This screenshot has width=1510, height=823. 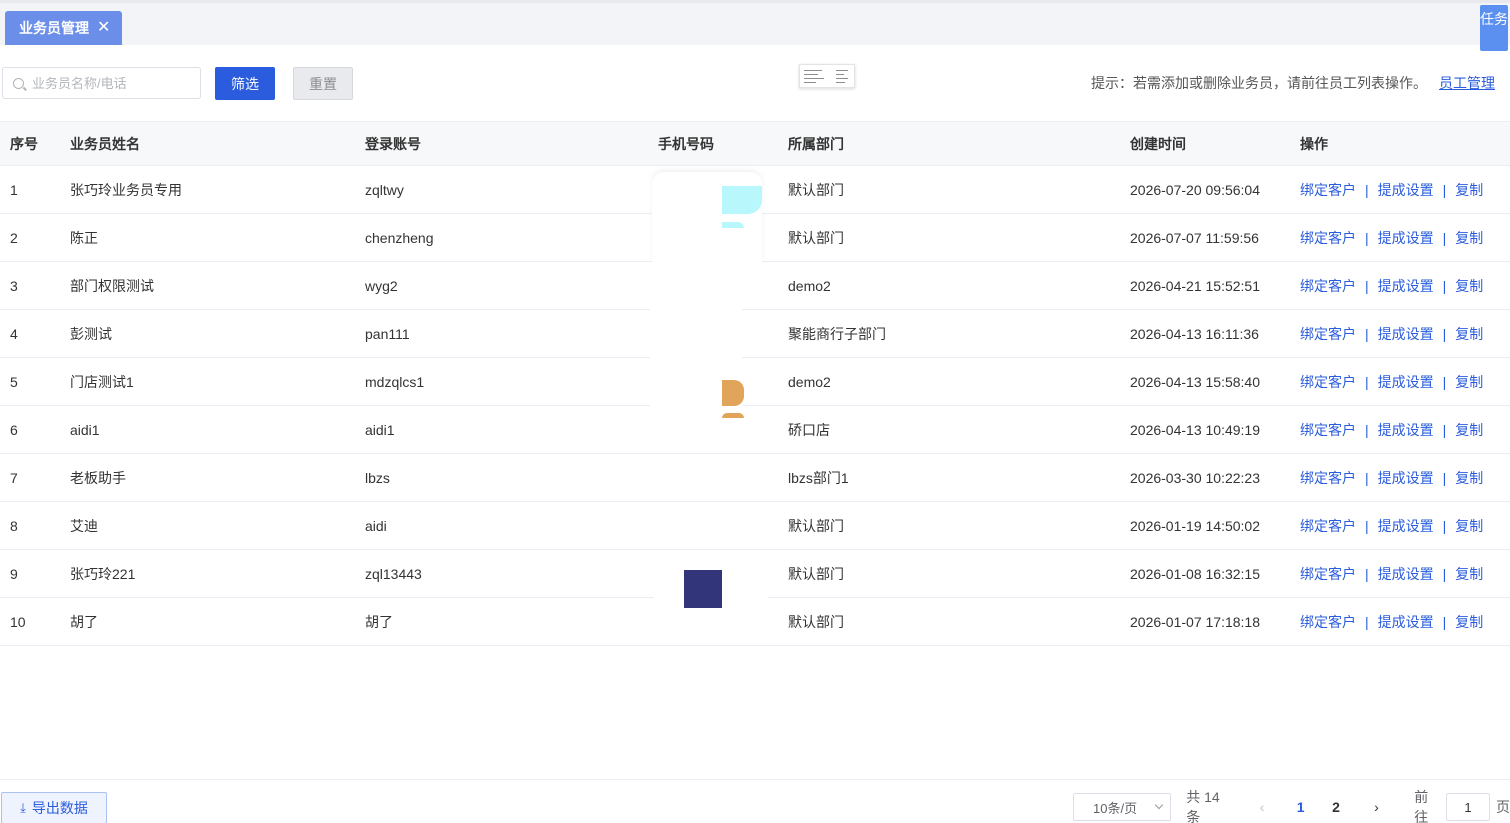 What do you see at coordinates (377, 477) in the screenshot?
I see `row-account: lbzs` at bounding box center [377, 477].